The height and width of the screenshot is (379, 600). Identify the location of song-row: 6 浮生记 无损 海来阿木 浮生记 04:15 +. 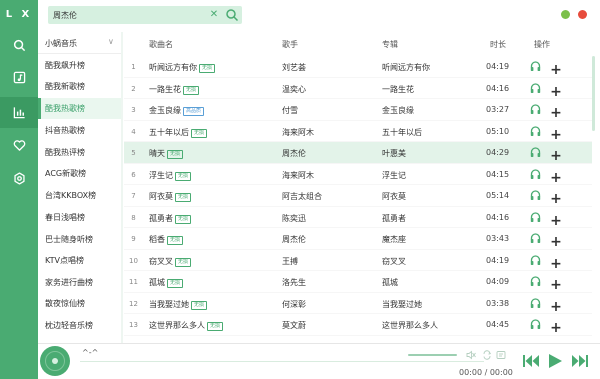
(358, 175).